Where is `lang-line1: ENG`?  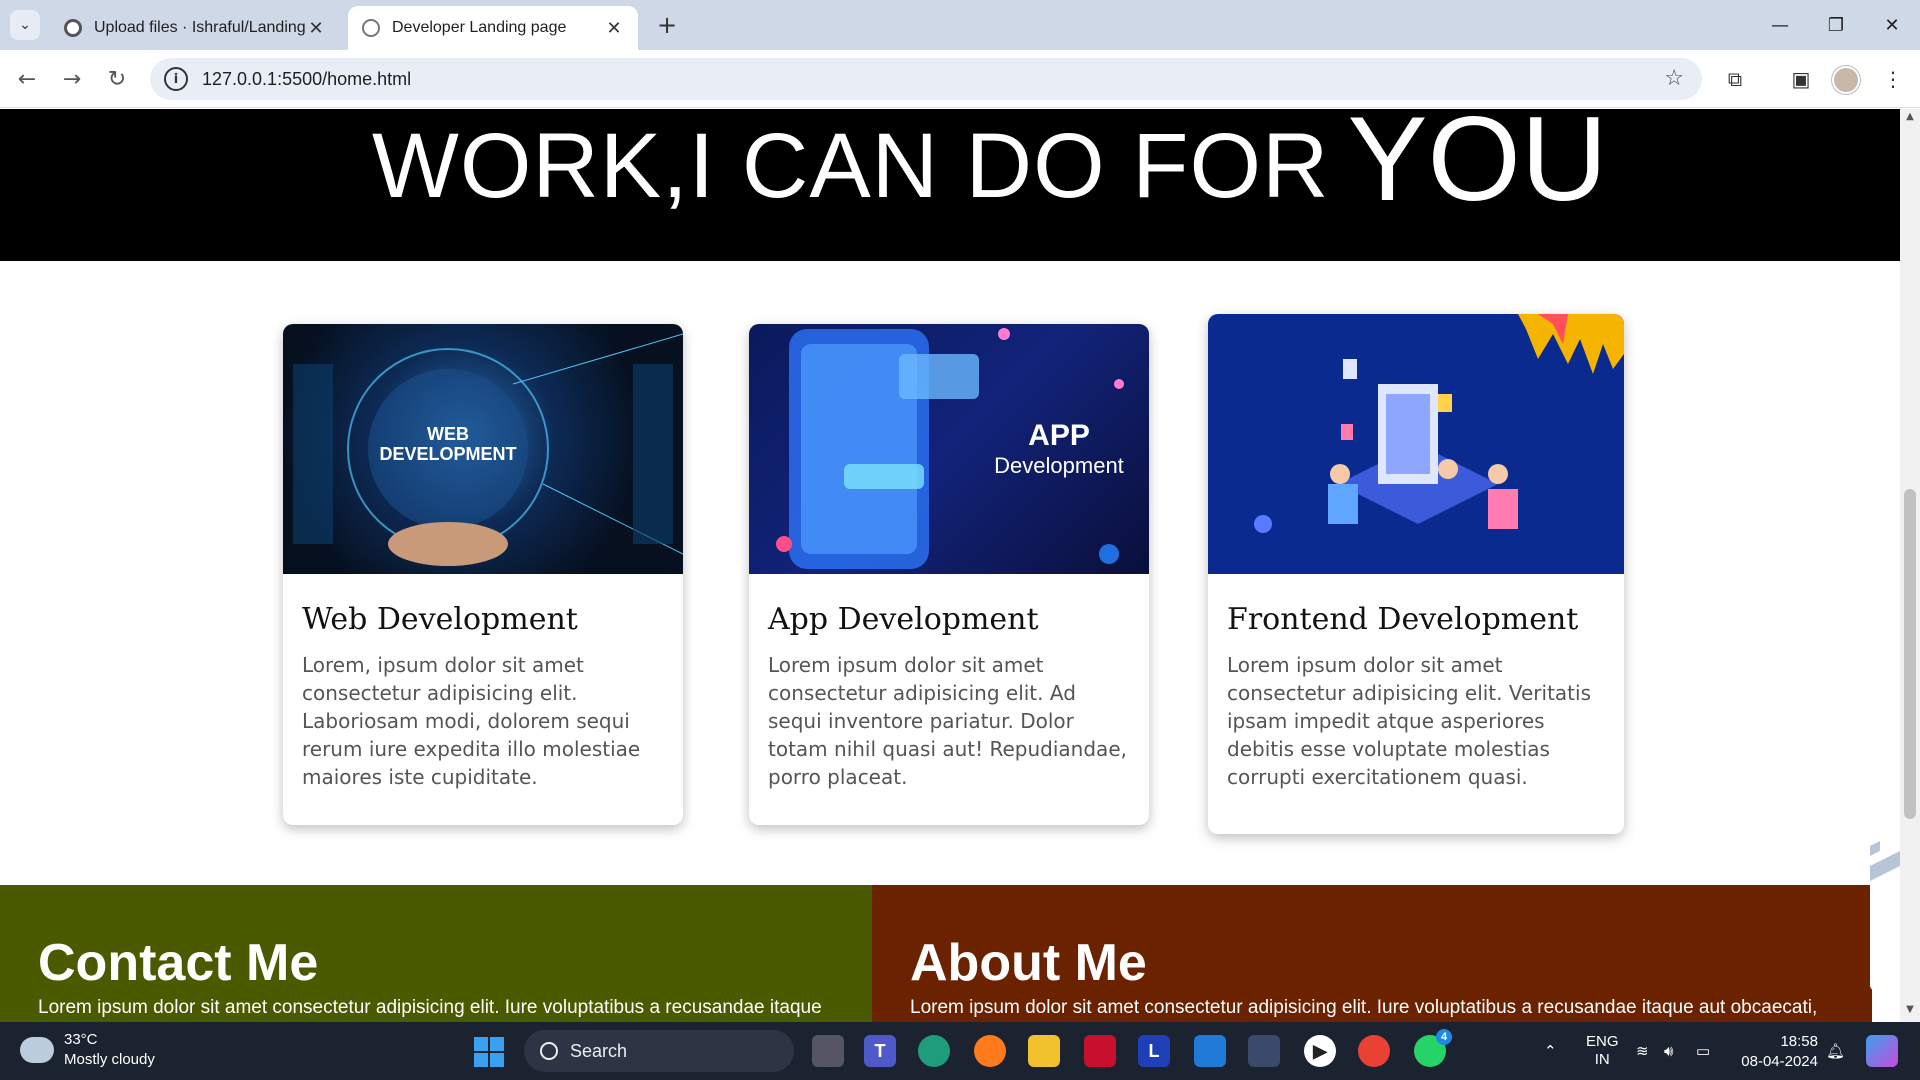 lang-line1: ENG is located at coordinates (1602, 1041).